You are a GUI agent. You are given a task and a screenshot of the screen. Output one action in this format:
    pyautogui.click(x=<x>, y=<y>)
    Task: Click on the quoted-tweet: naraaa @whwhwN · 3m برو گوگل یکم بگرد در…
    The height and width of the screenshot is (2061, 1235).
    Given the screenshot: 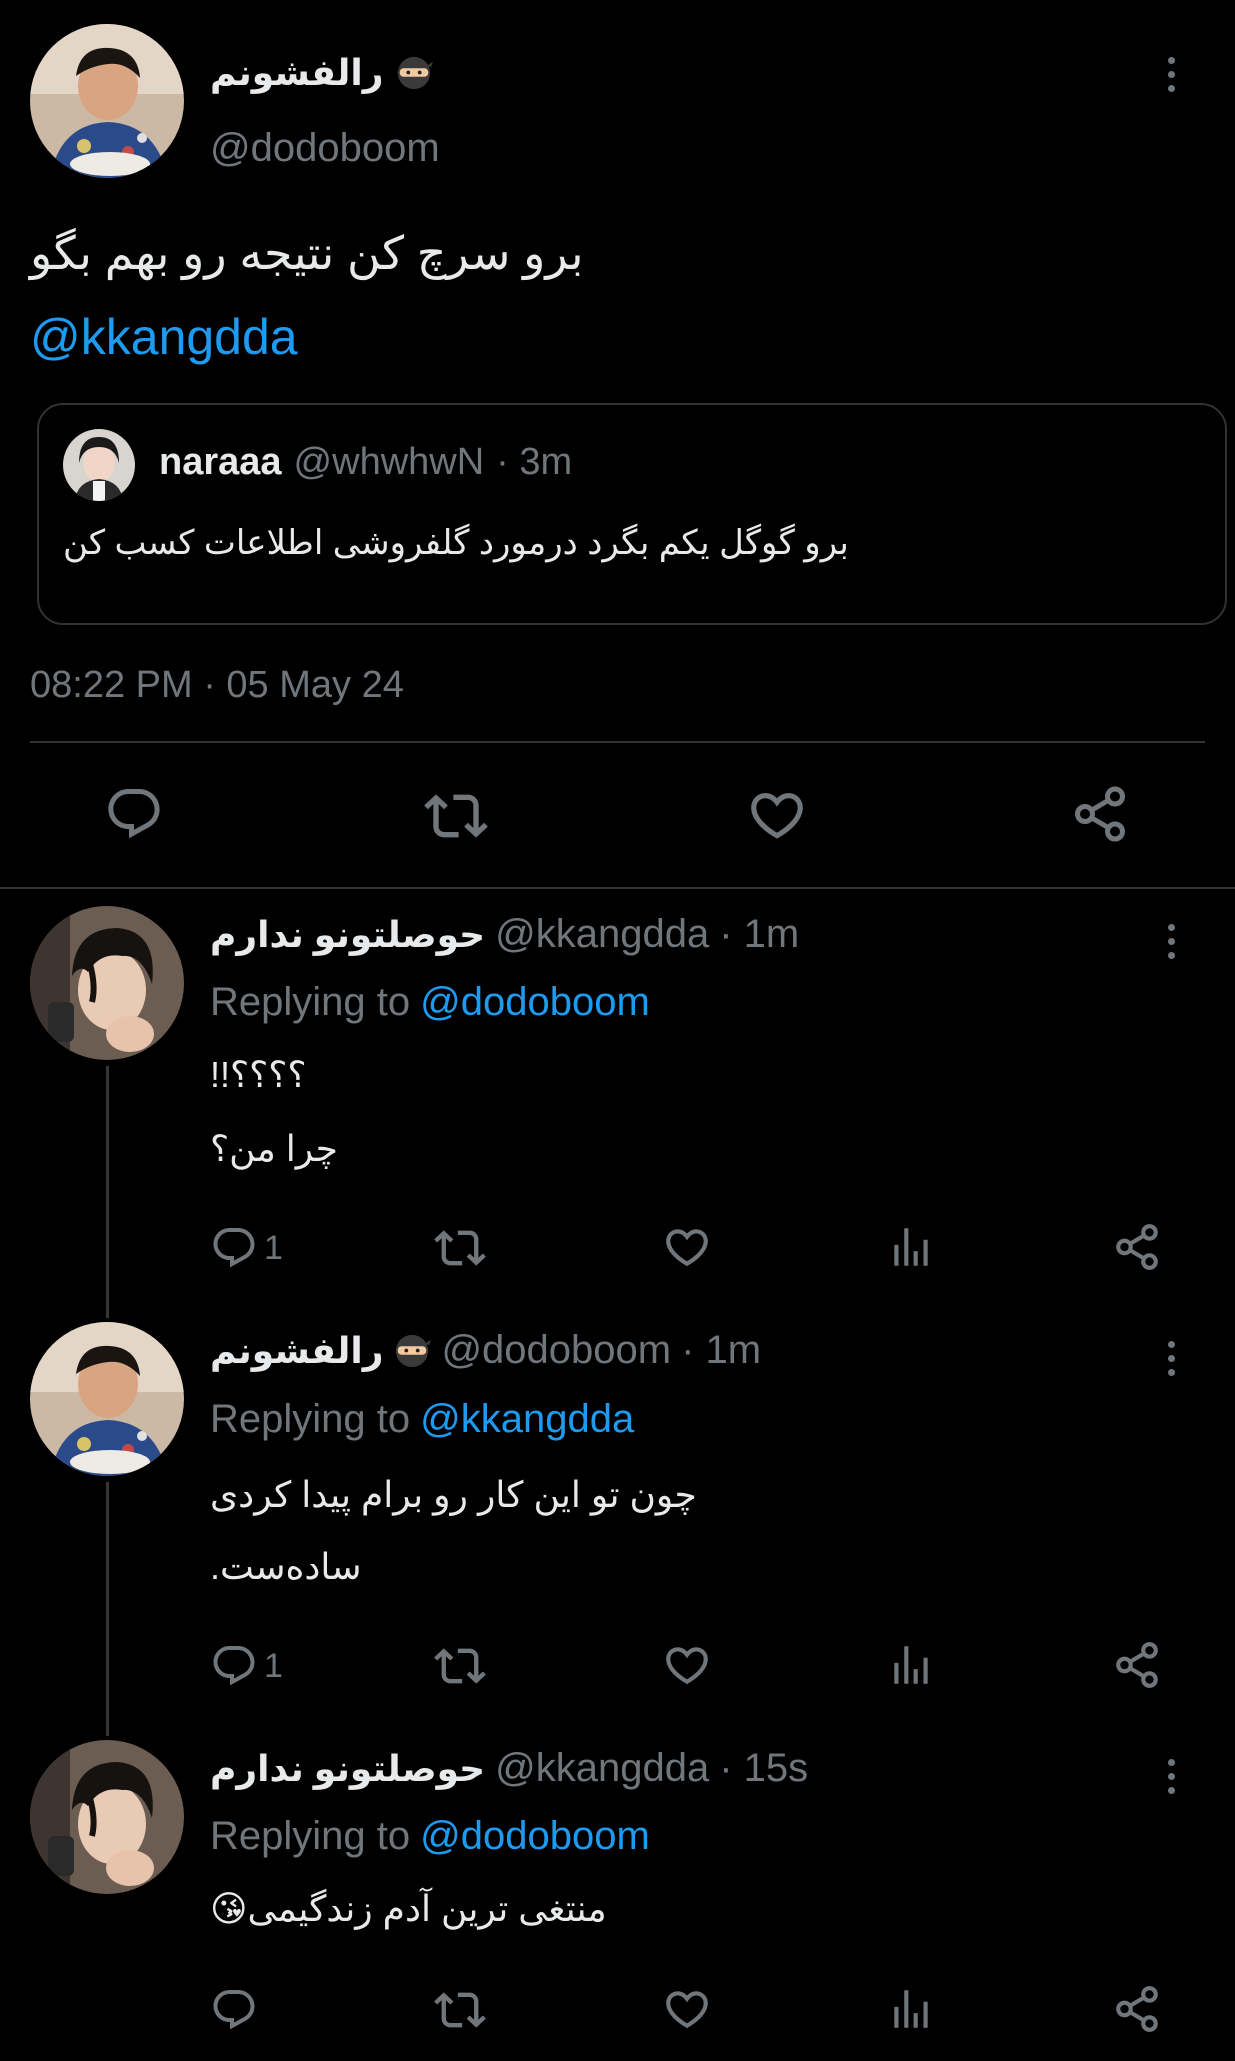 What is the action you would take?
    pyautogui.click(x=632, y=514)
    